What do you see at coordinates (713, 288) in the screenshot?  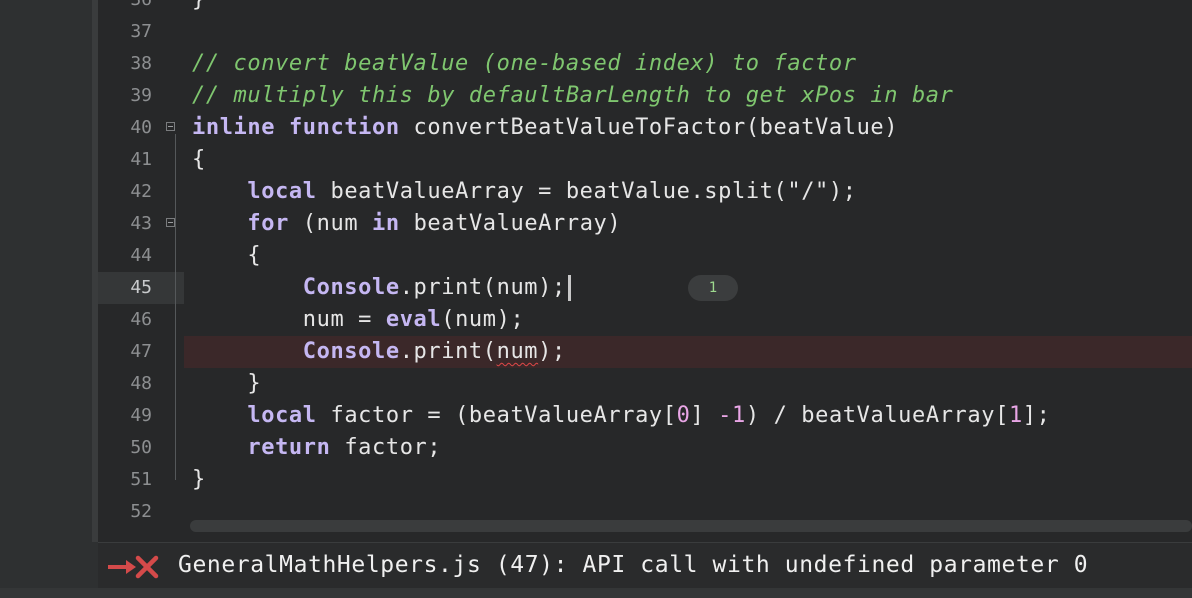 I see `hit-count-badge: 1` at bounding box center [713, 288].